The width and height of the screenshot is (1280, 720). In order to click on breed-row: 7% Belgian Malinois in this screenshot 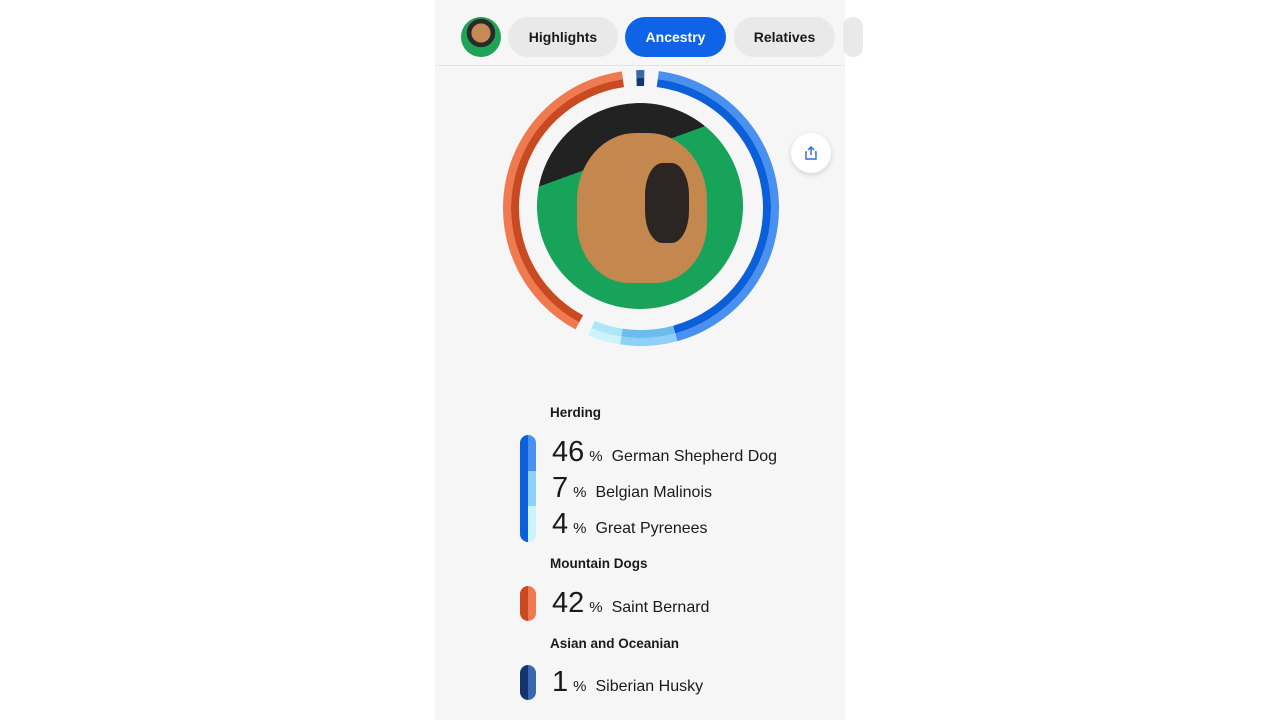, I will do `click(632, 488)`.